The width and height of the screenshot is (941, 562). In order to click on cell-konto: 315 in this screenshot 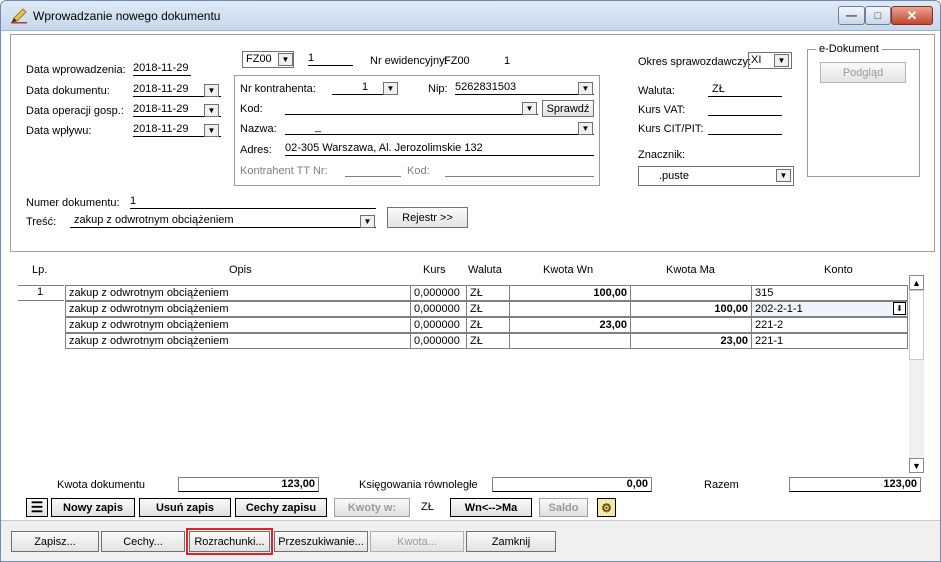, I will do `click(829, 293)`.